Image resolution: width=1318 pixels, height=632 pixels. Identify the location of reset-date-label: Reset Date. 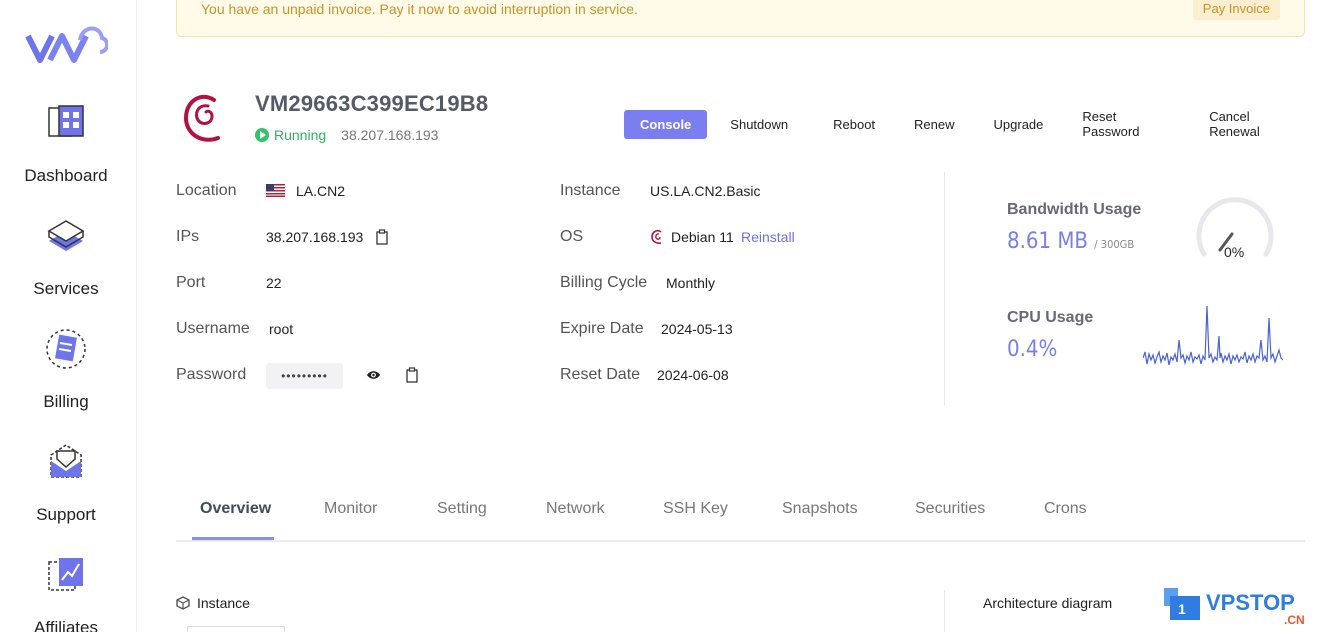
(600, 374).